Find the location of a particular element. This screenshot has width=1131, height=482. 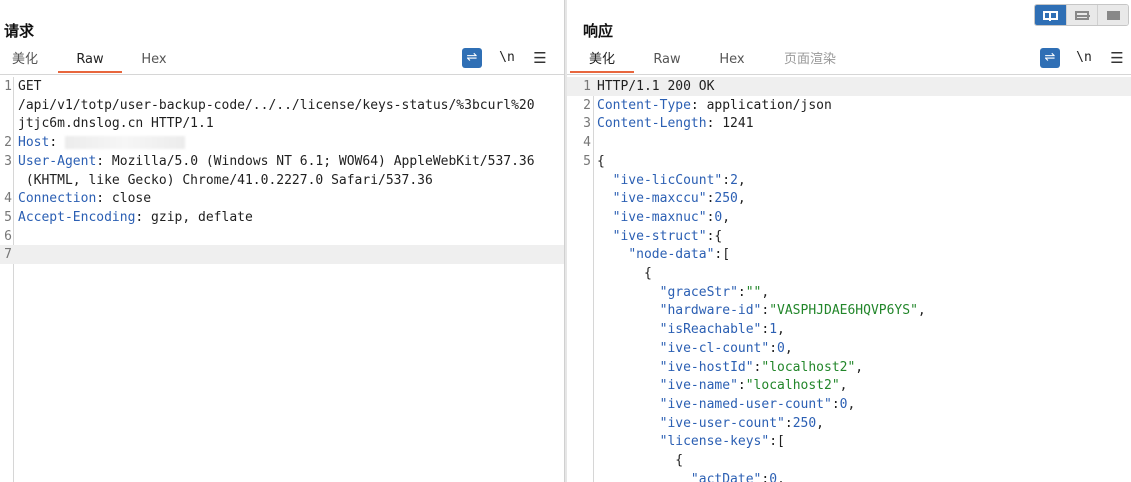

code-text: "graceStr":"", is located at coordinates (683, 292).